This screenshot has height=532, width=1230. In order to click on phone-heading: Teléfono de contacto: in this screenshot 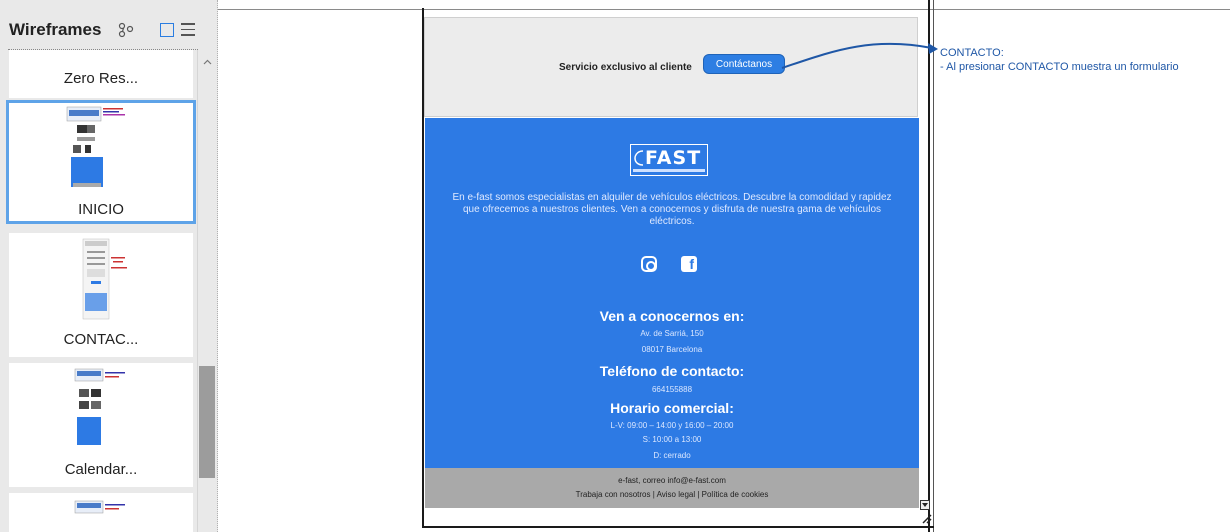, I will do `click(672, 371)`.